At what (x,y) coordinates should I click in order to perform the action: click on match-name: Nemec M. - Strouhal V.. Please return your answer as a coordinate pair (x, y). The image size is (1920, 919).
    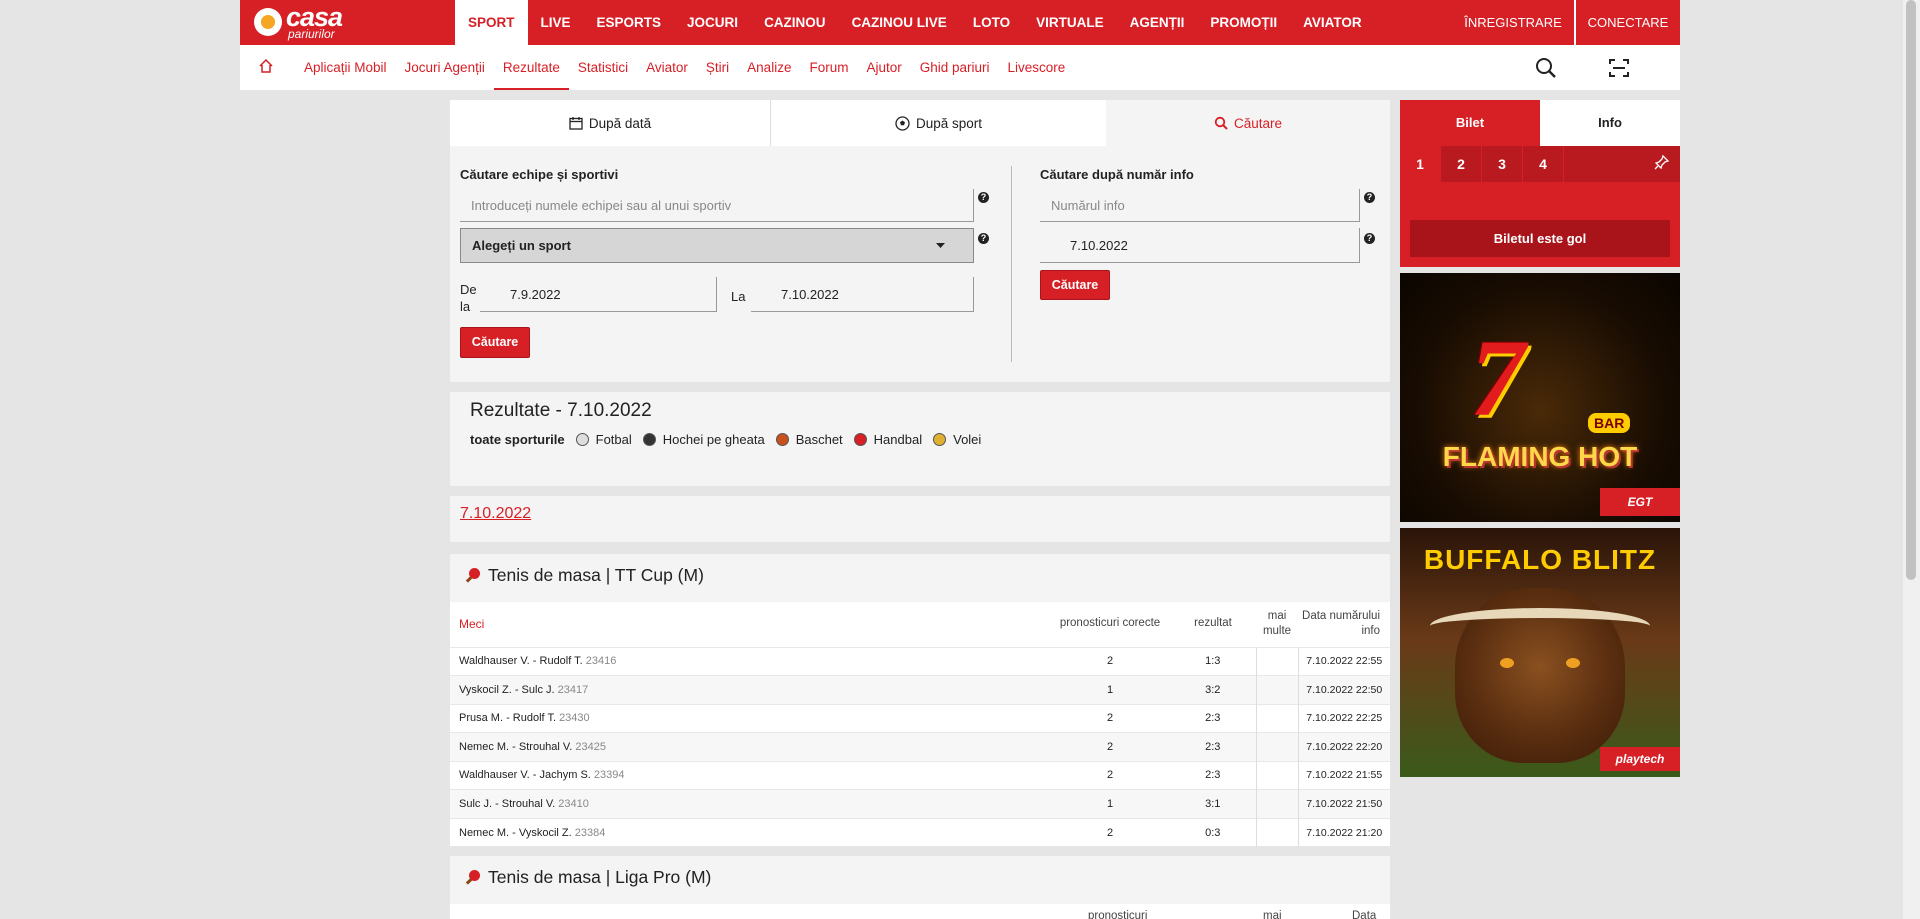
    Looking at the image, I should click on (516, 746).